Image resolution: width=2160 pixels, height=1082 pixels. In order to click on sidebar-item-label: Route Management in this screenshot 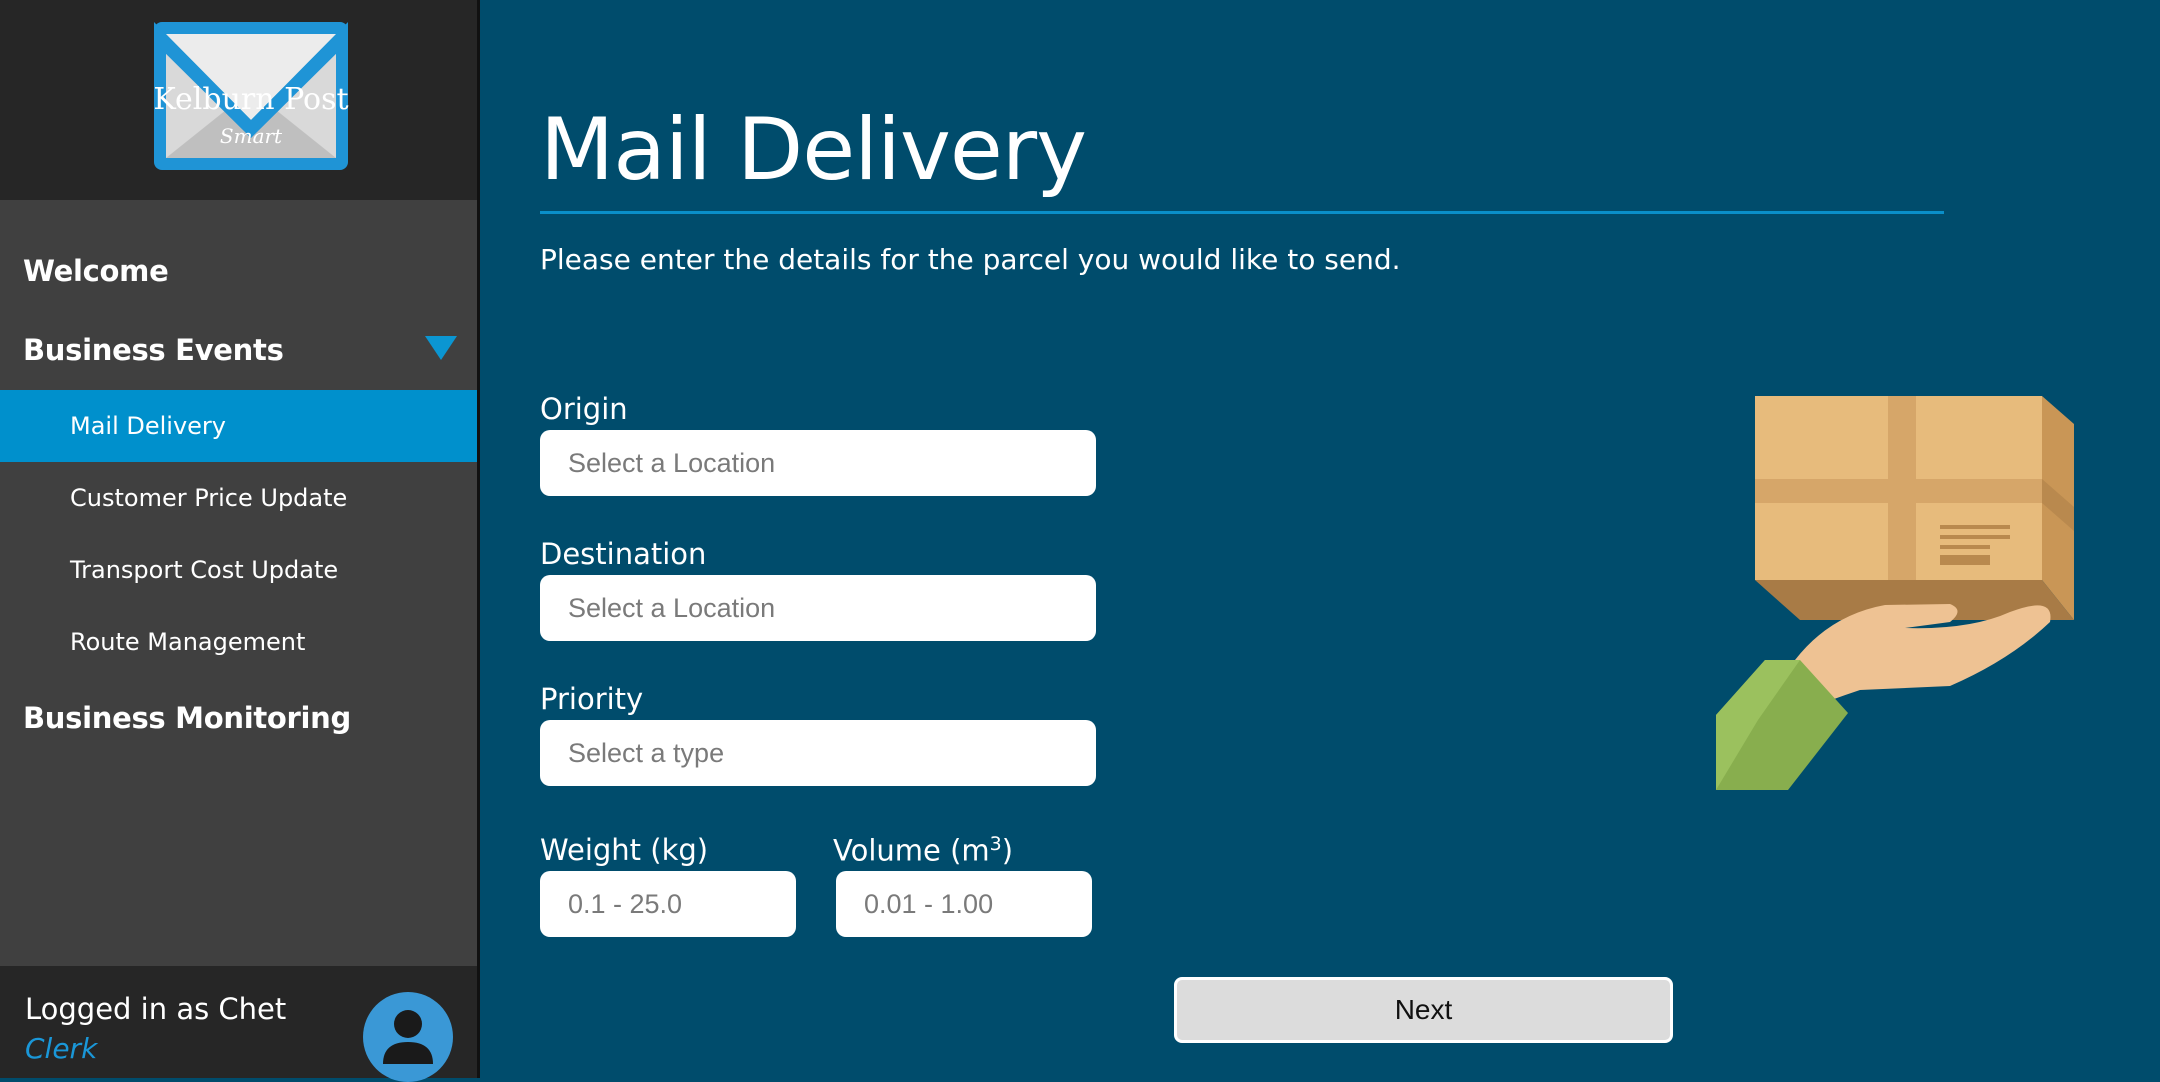, I will do `click(188, 642)`.